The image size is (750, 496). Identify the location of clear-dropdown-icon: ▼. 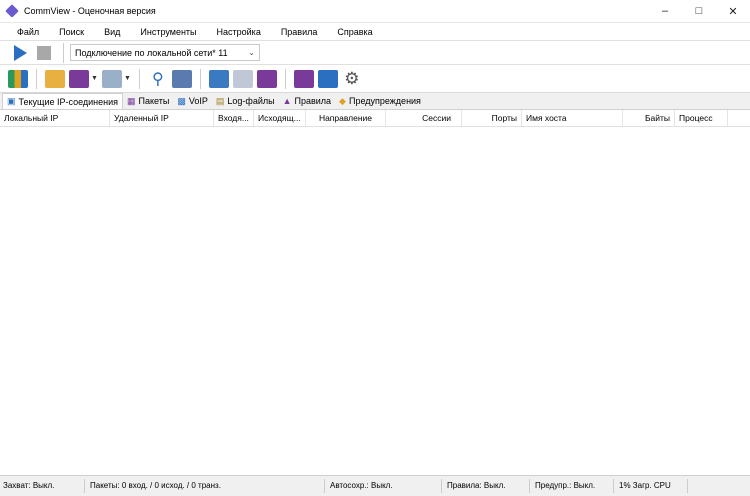
(127, 78).